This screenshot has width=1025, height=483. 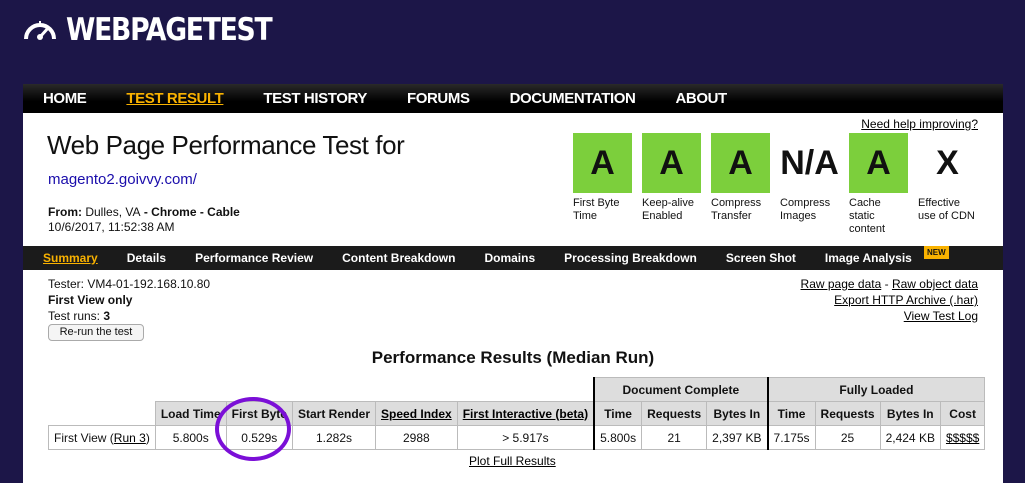 What do you see at coordinates (947, 184) in the screenshot?
I see `grade-cdn: X Effective use of CDN` at bounding box center [947, 184].